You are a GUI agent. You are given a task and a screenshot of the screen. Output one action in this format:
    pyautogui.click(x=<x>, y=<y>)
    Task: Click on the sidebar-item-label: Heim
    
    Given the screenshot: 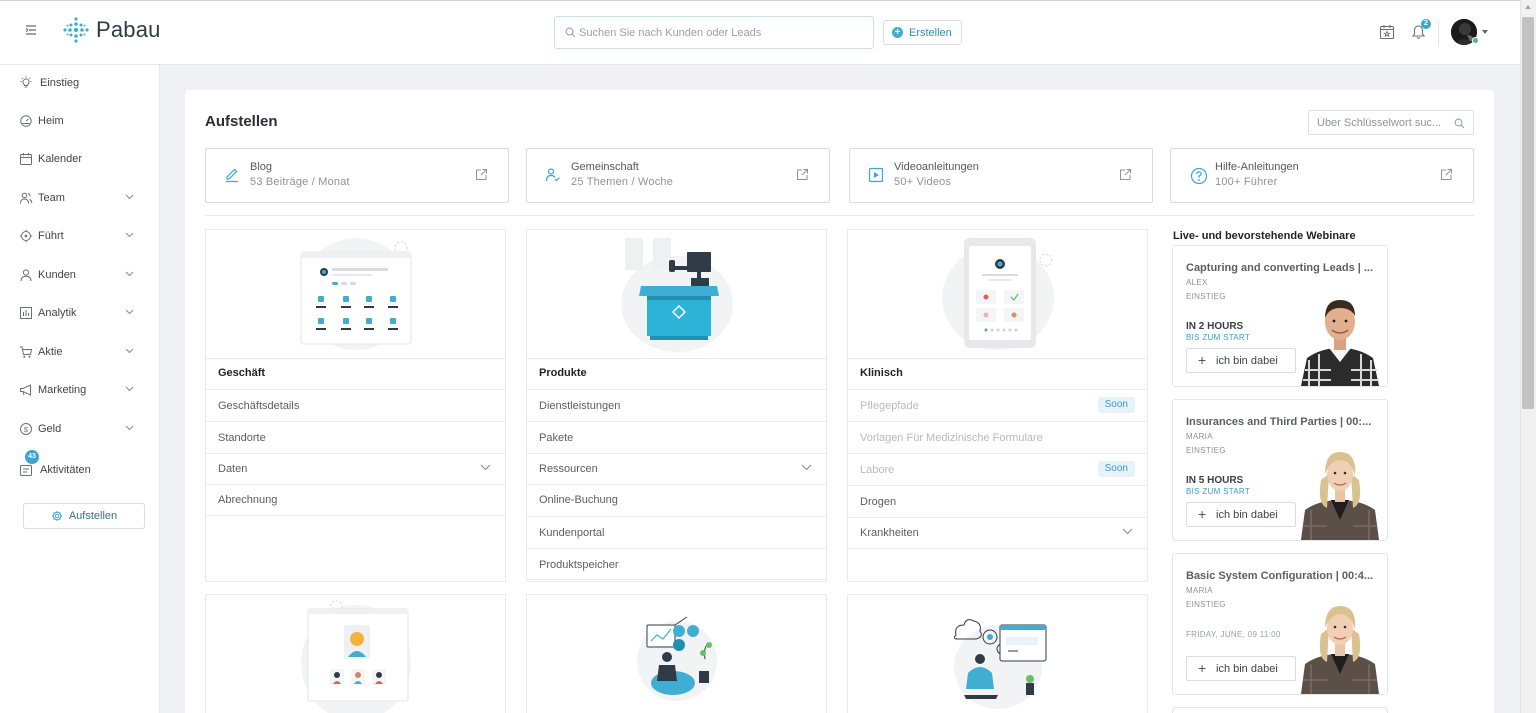 What is the action you would take?
    pyautogui.click(x=51, y=121)
    